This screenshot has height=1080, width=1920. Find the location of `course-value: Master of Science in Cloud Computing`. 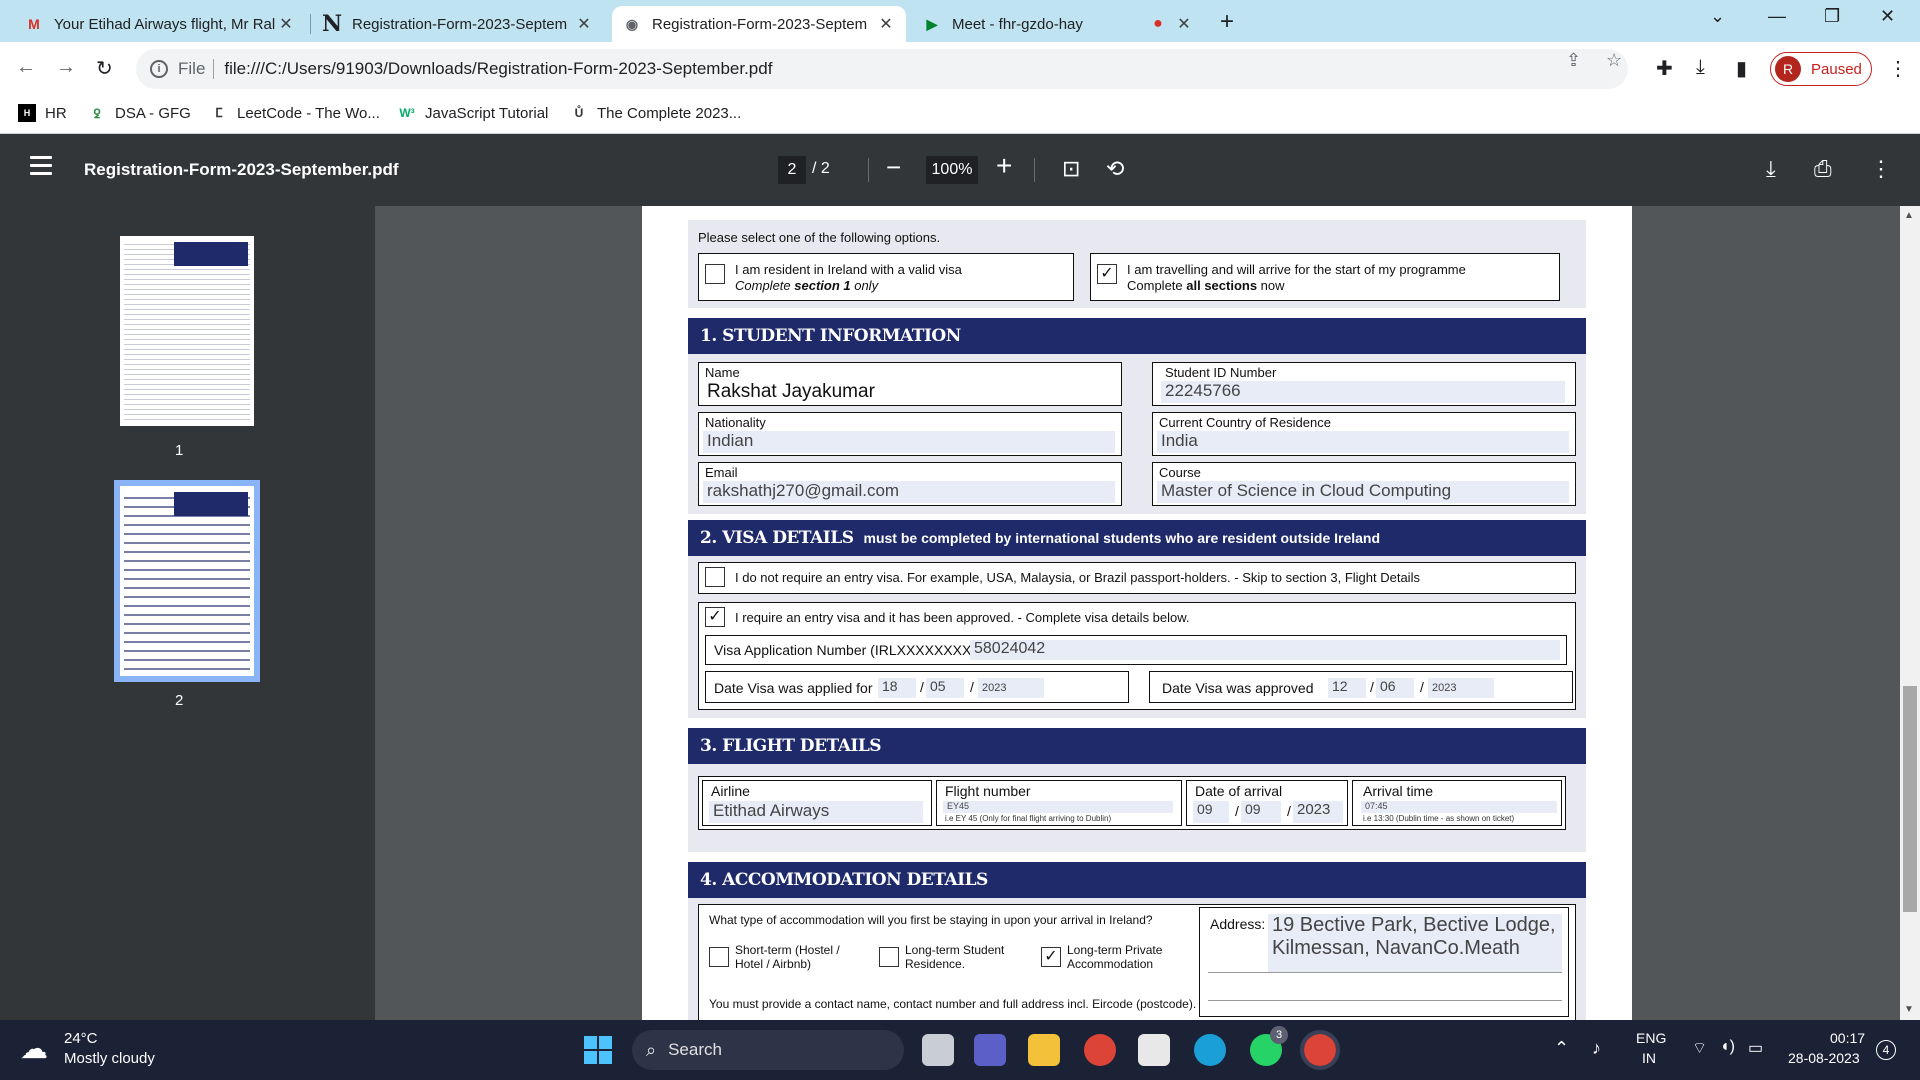

course-value: Master of Science in Cloud Computing is located at coordinates (1363, 492).